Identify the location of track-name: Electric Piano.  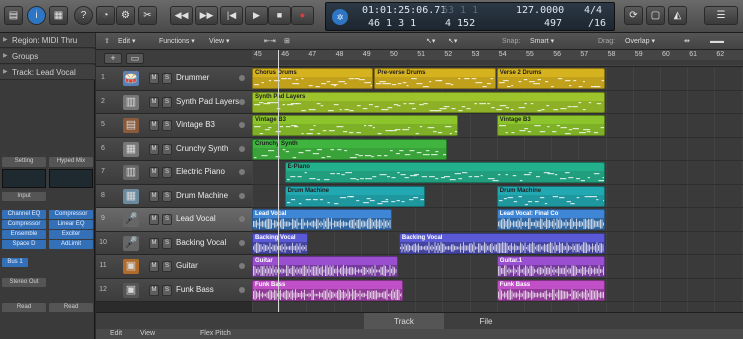
(200, 171).